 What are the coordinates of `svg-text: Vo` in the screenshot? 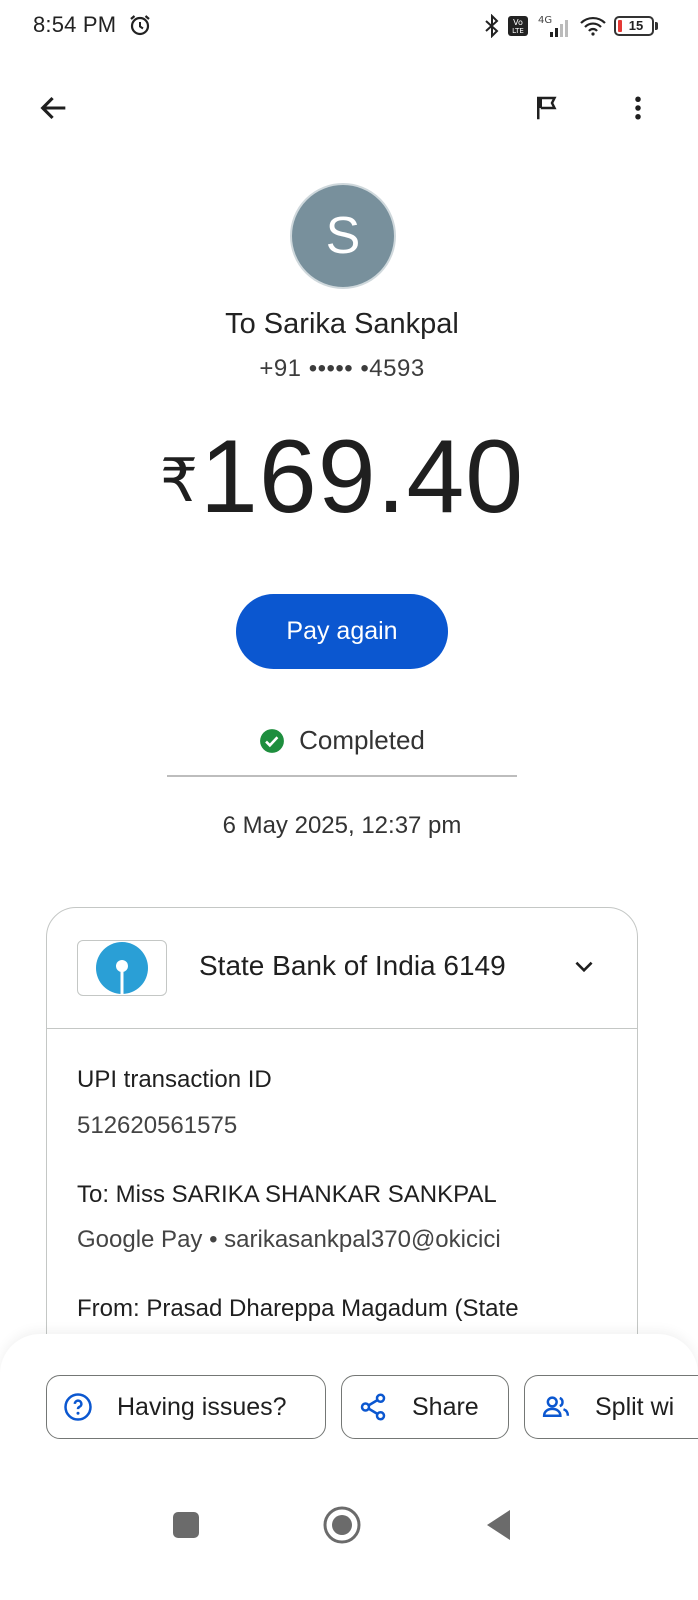 It's located at (518, 22).